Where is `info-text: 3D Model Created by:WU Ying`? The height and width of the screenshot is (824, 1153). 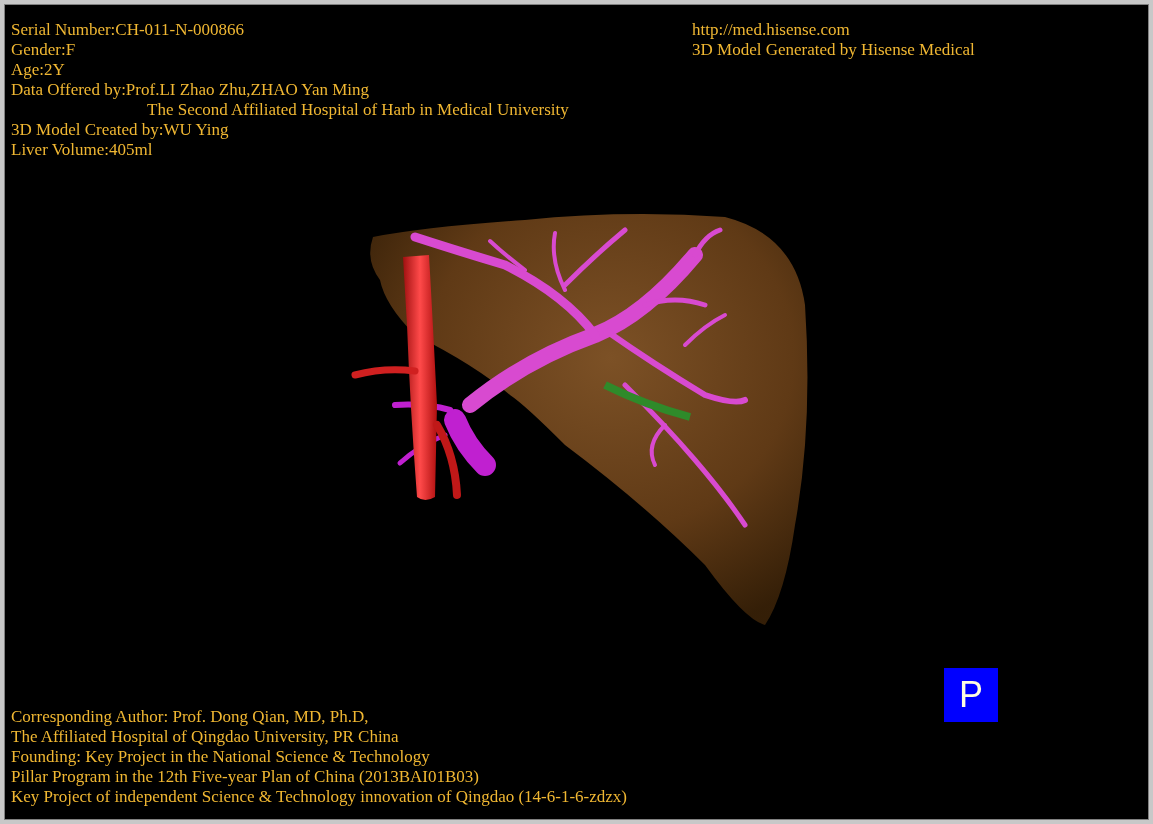
info-text: 3D Model Created by:WU Ying is located at coordinates (120, 130).